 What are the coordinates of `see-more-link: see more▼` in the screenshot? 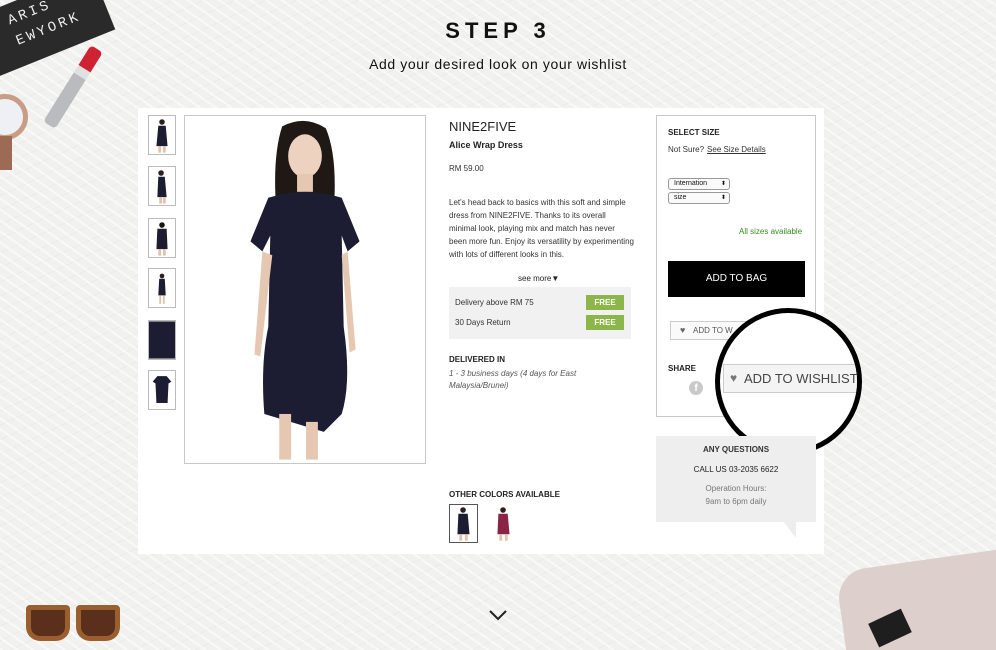 It's located at (538, 278).